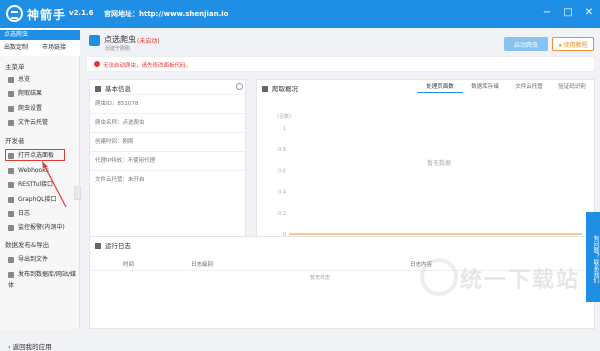 Image resolution: width=600 pixels, height=351 pixels. I want to click on sidebar-item-settings: 爬虫设置, so click(40, 108).